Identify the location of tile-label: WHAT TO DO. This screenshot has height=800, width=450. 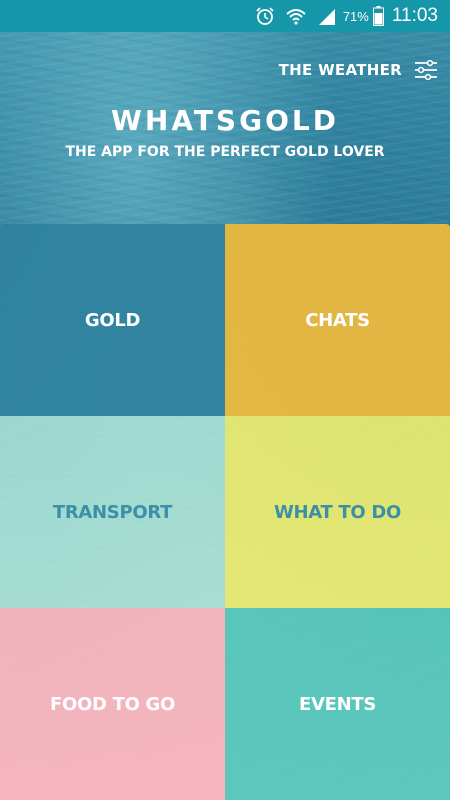
(337, 512).